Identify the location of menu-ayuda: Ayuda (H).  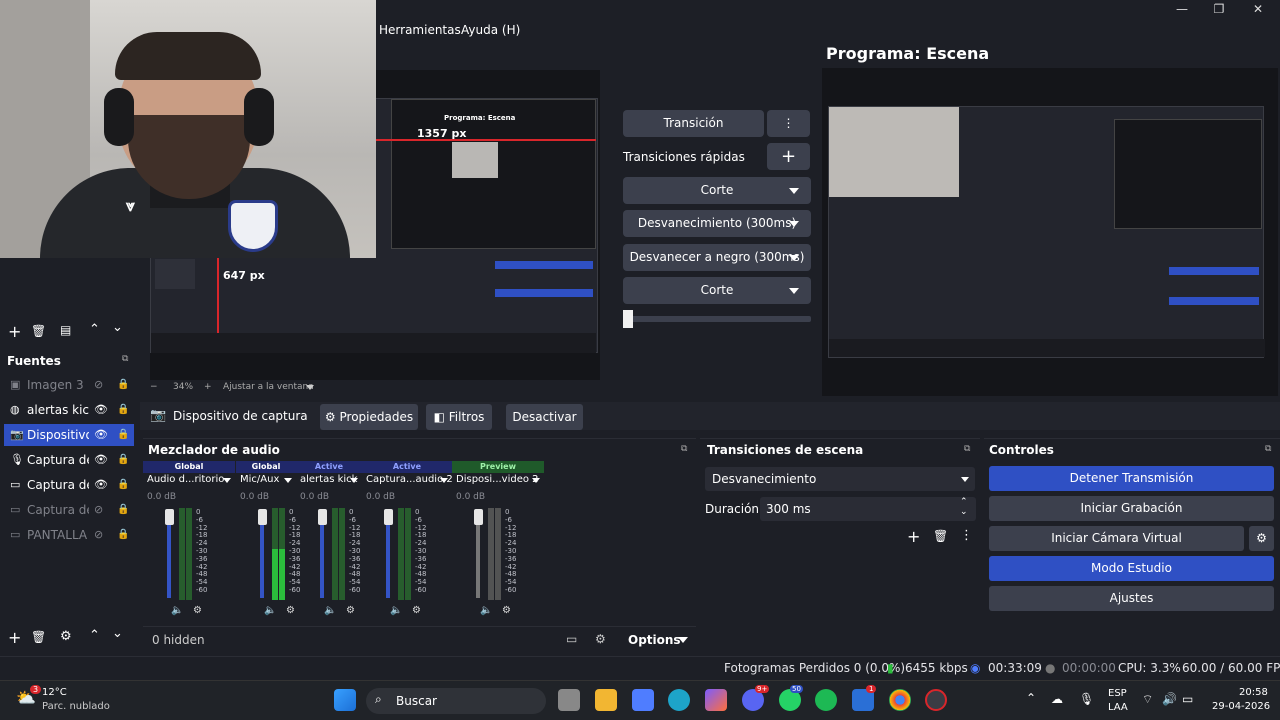
(490, 30).